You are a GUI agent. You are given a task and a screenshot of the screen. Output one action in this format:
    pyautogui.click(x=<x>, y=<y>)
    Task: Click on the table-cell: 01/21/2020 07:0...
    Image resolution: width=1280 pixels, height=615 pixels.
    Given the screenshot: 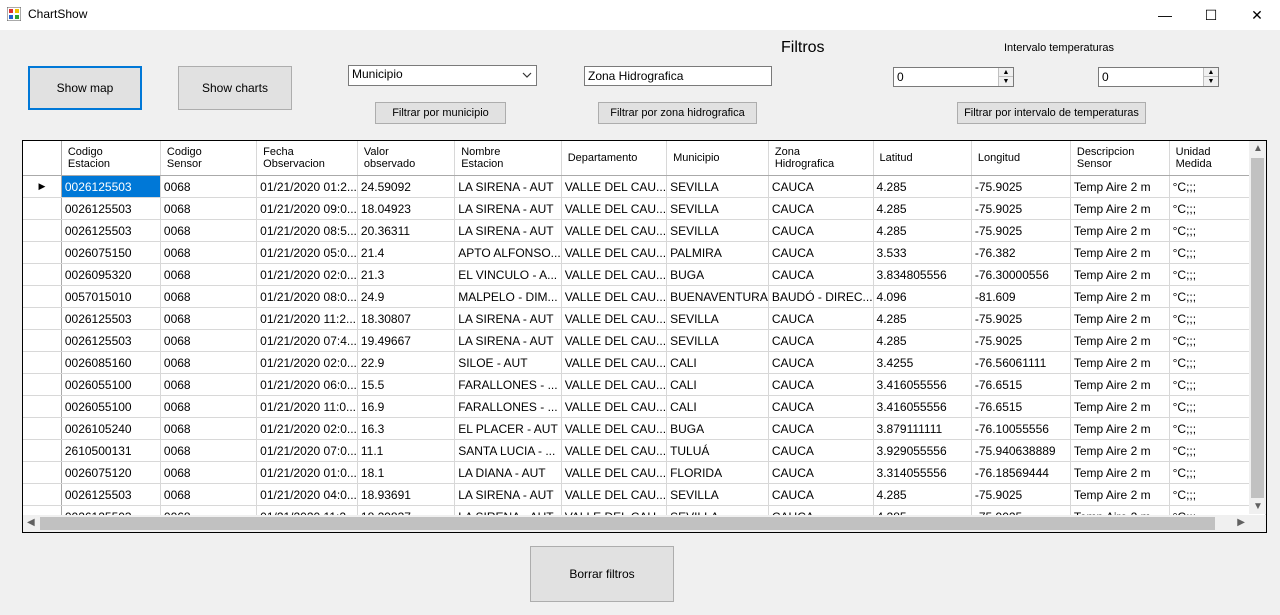 What is the action you would take?
    pyautogui.click(x=307, y=450)
    